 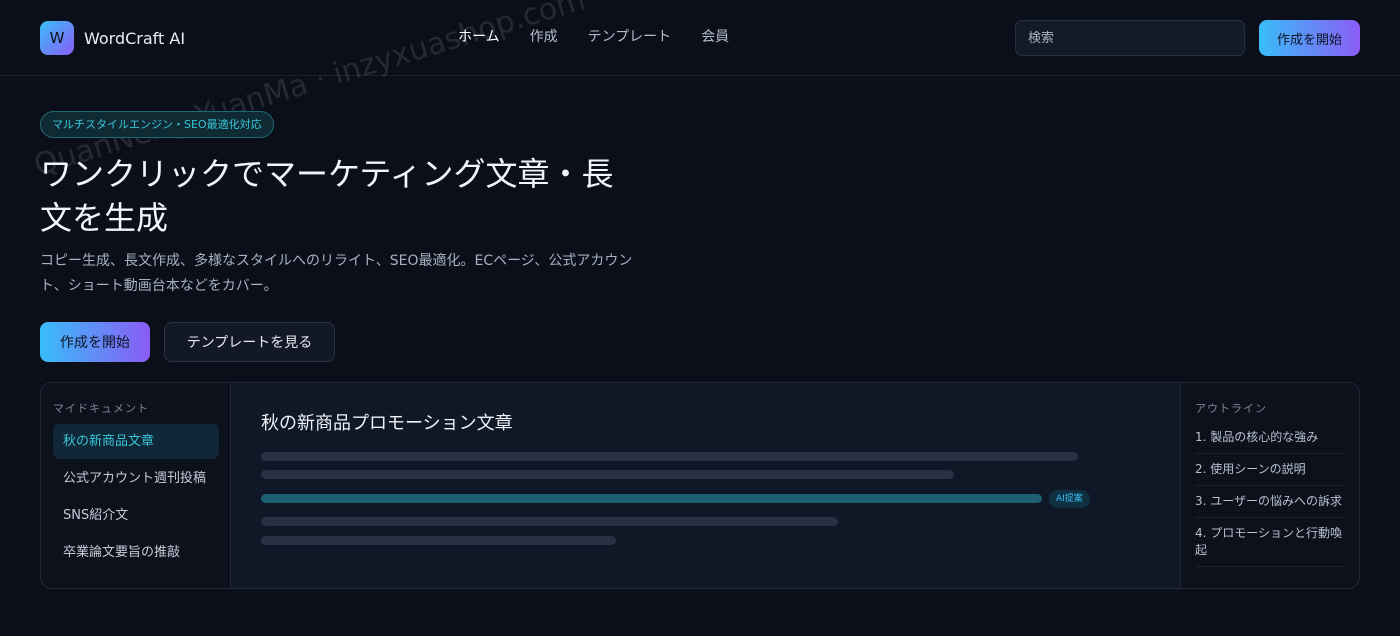 What do you see at coordinates (1270, 502) in the screenshot?
I see `outline-item: 3. ユーザーの悩みへの訴求` at bounding box center [1270, 502].